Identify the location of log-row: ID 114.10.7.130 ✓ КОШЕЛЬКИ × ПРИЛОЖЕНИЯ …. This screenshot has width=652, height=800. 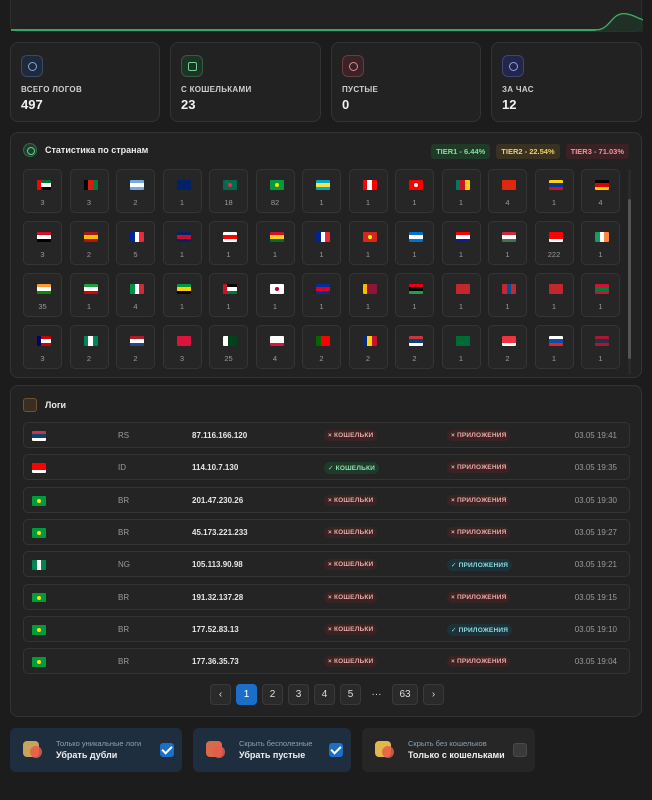
(326, 467).